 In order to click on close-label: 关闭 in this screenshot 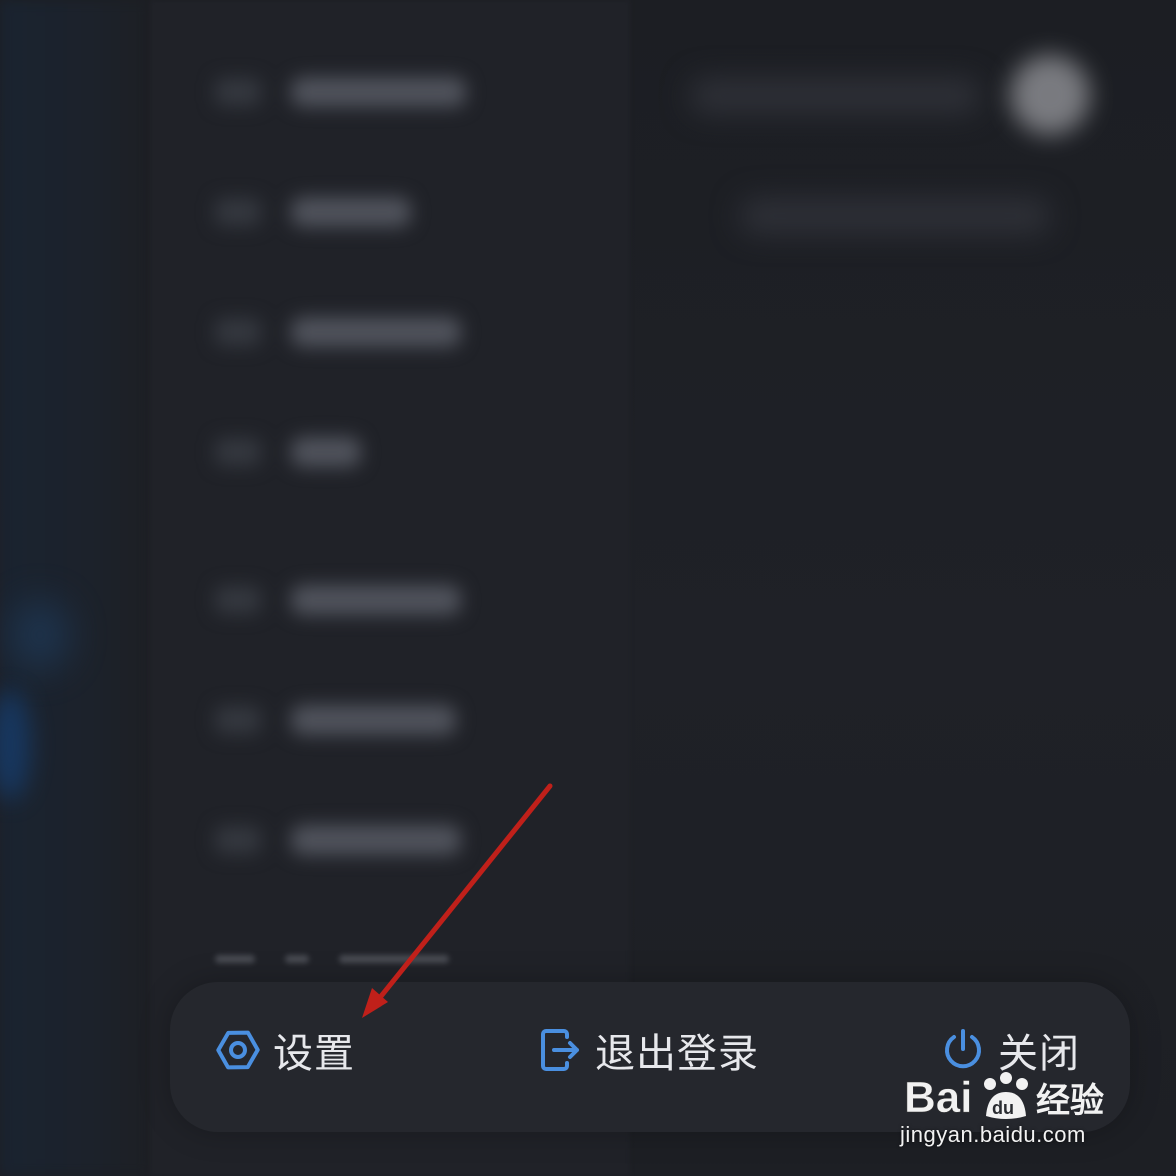, I will do `click(1039, 1054)`.